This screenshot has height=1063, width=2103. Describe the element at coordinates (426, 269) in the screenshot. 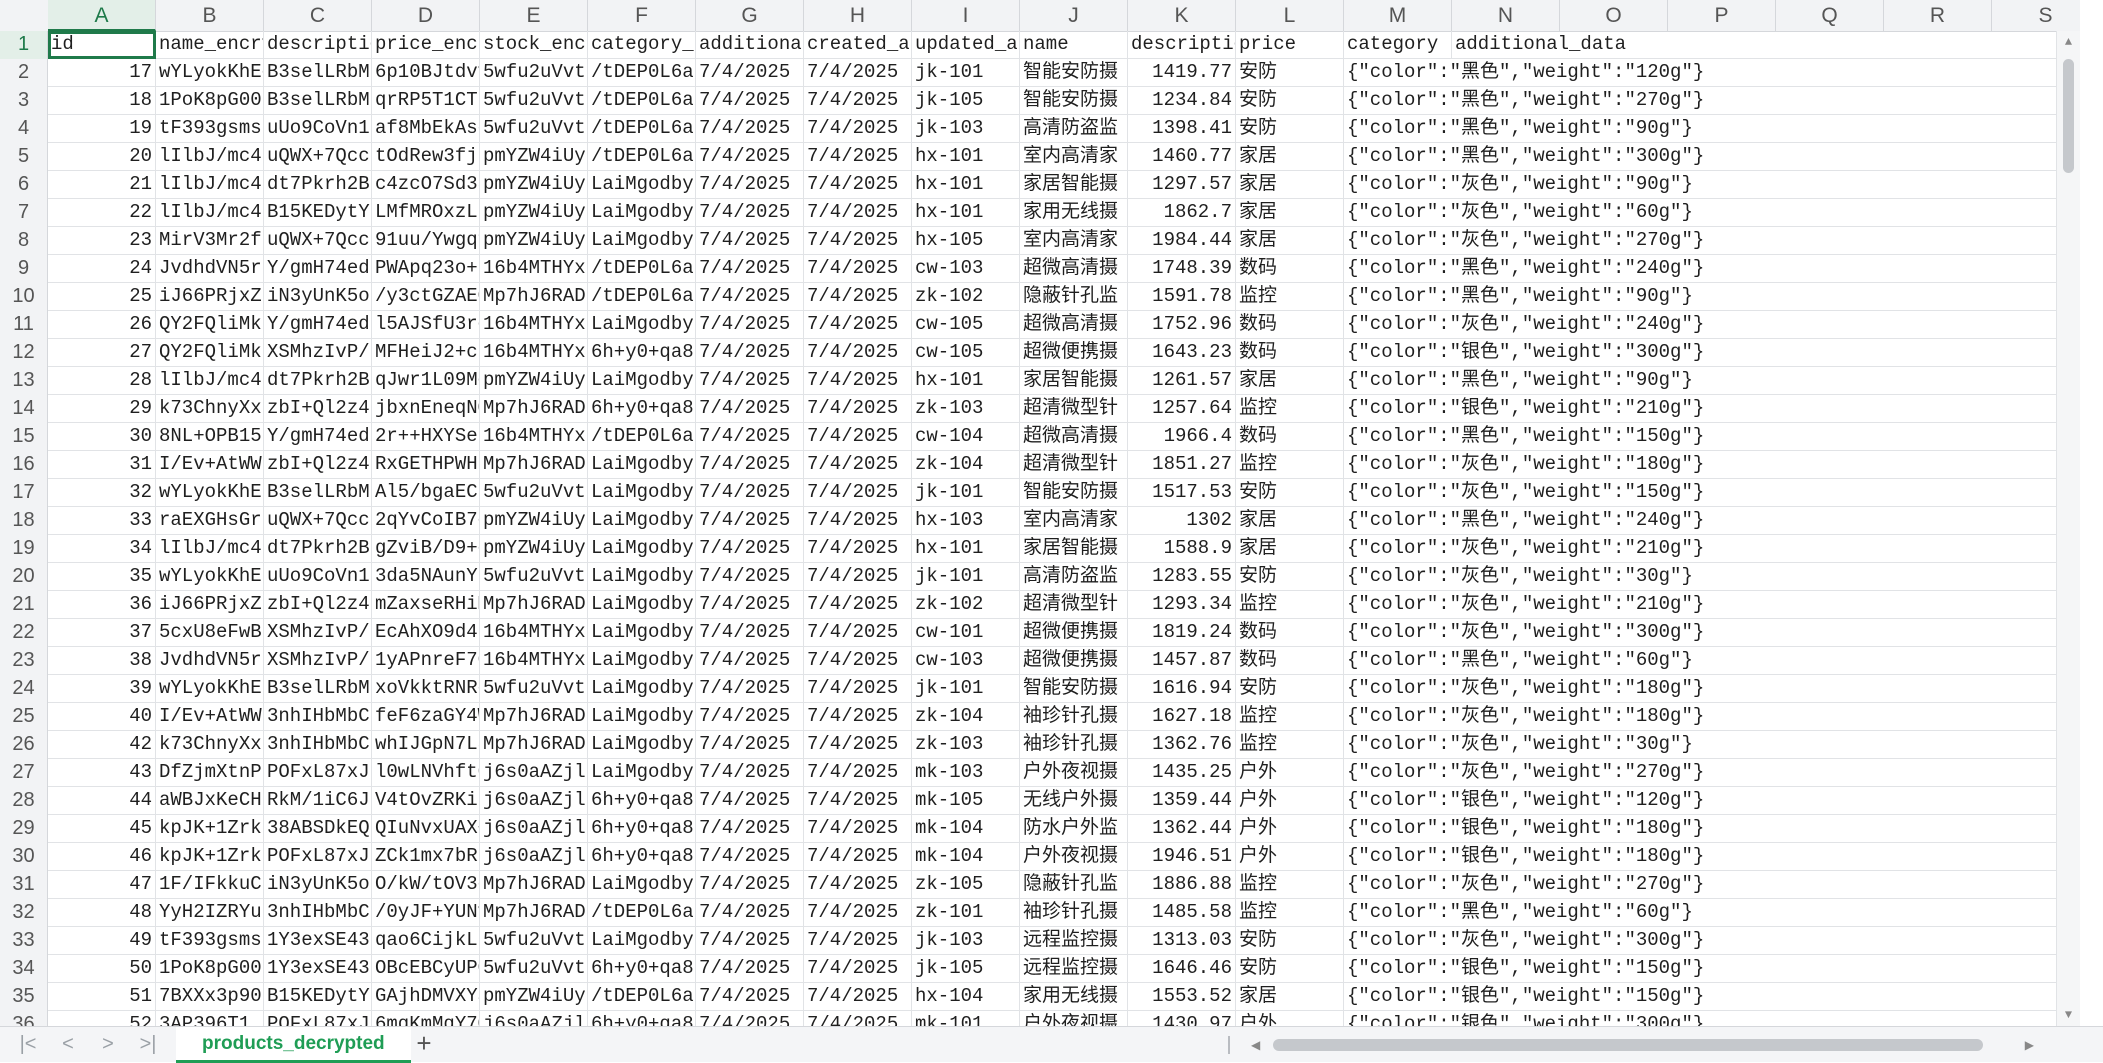

I see `table-cell: PWApq23o+FskgVO0hpe` at that location.